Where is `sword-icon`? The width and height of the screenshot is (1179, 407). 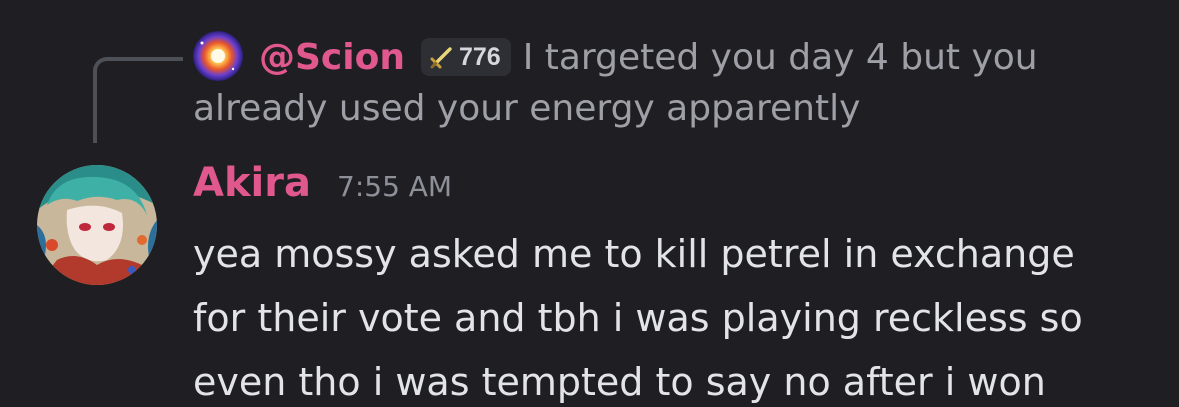 sword-icon is located at coordinates (441, 58).